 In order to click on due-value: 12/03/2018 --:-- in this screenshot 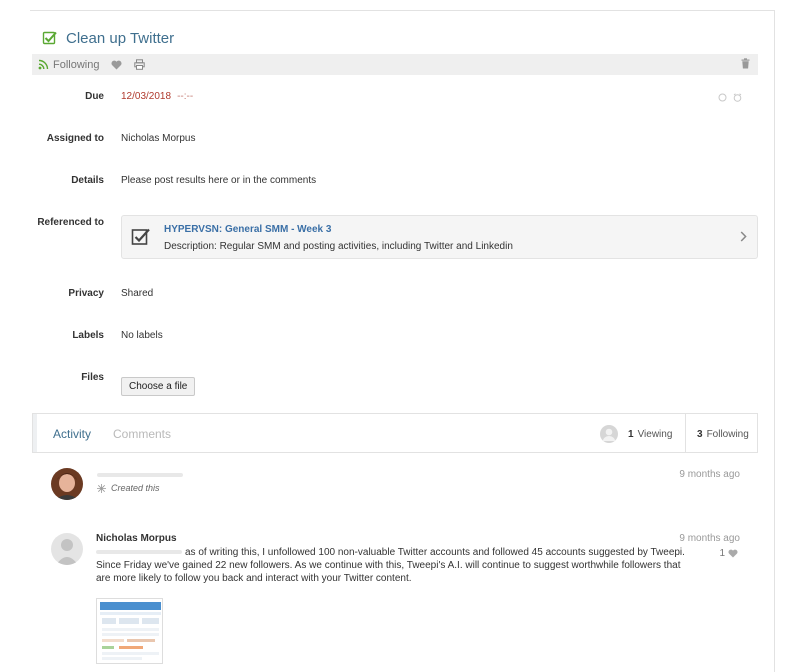, I will do `click(157, 96)`.